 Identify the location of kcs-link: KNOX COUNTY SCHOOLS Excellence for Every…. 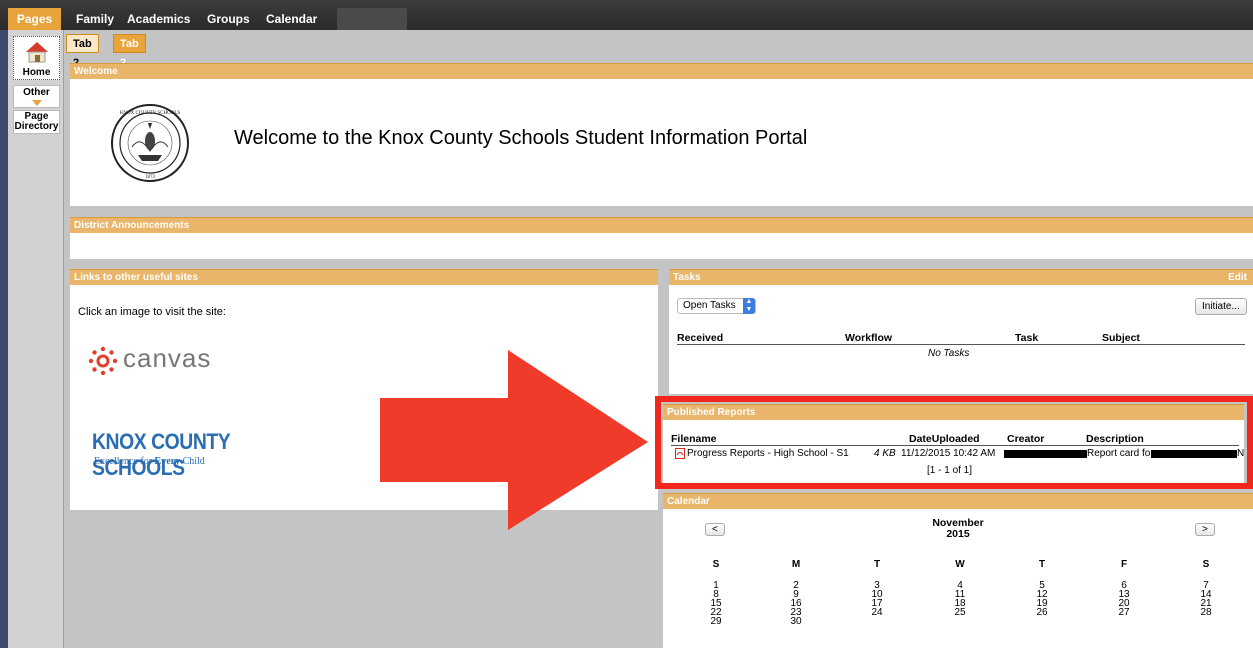
(212, 454).